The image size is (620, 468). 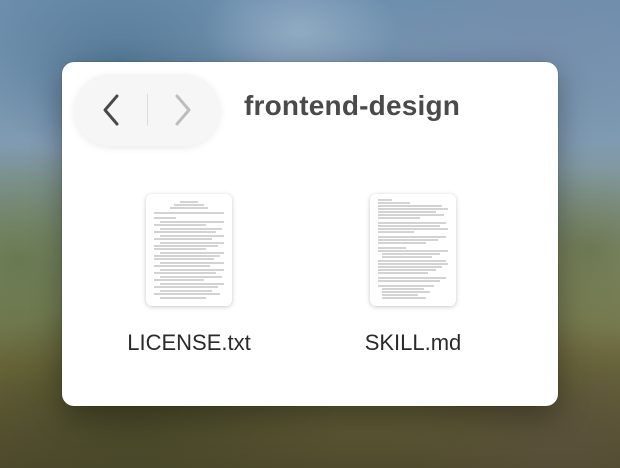 I want to click on file-item-skill: SKILL.md, so click(x=413, y=275).